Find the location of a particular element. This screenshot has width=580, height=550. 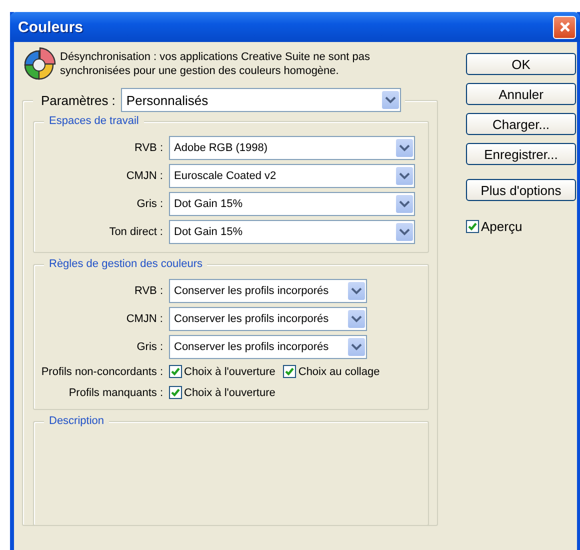

dialog-button: Annuler is located at coordinates (521, 94).